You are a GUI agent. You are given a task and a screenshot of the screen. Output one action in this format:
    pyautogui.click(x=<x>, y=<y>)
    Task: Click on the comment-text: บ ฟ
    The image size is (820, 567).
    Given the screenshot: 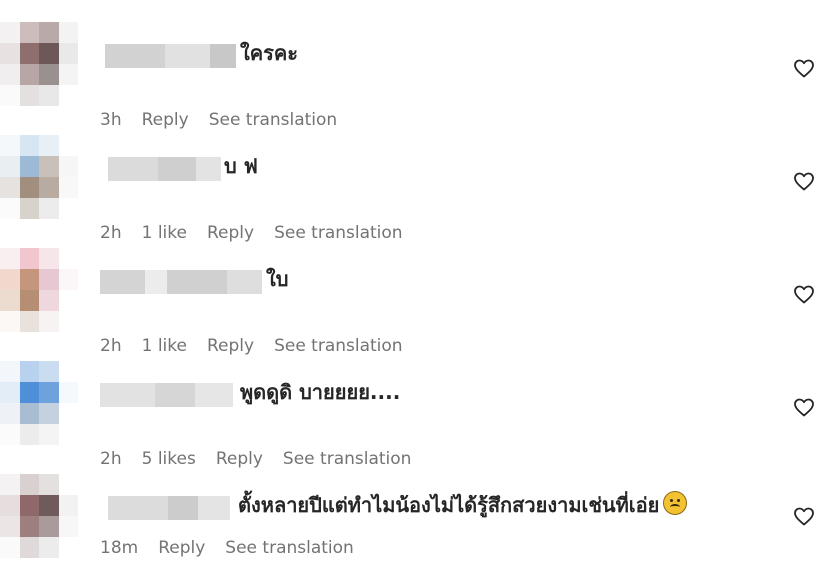 What is the action you would take?
    pyautogui.click(x=241, y=166)
    